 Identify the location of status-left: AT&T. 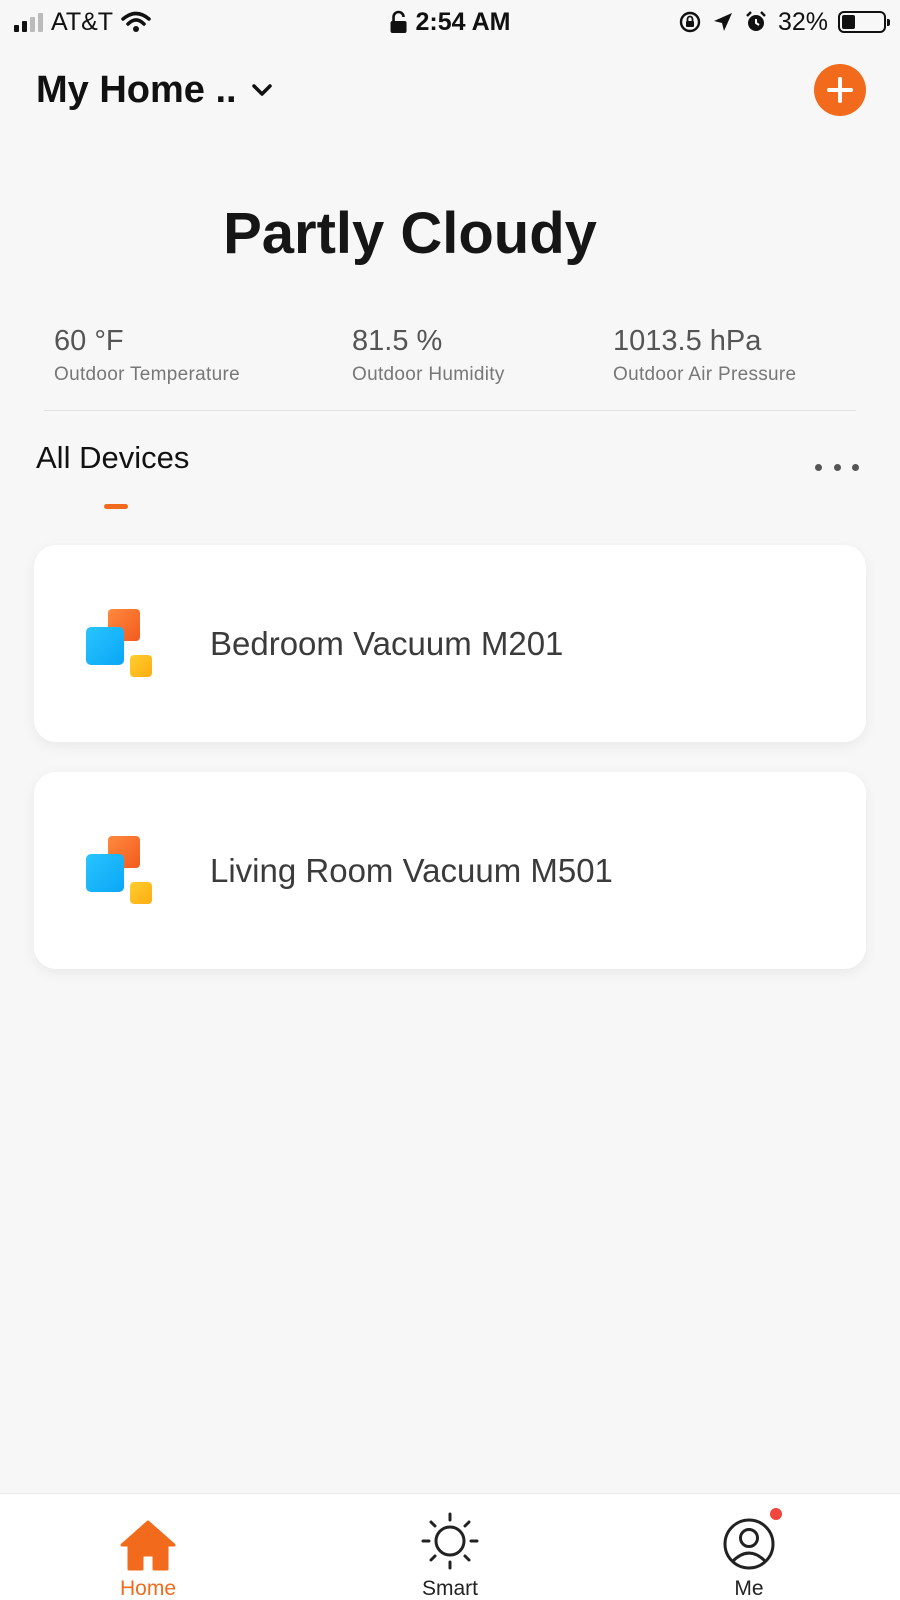
(82, 22).